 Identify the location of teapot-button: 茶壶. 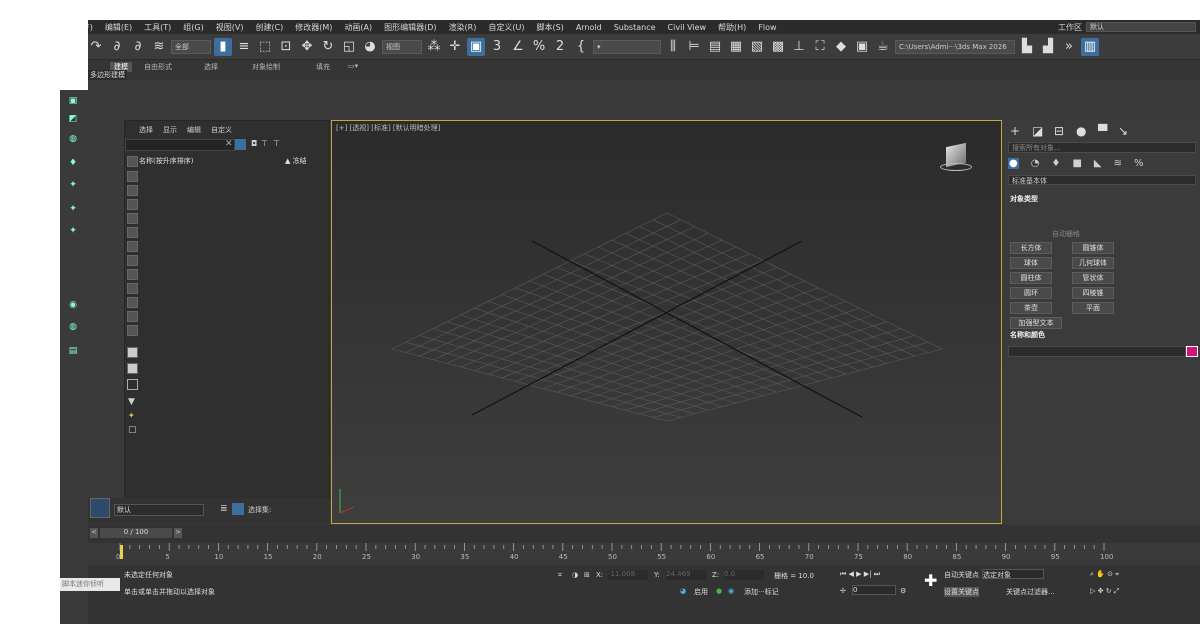
(1031, 308).